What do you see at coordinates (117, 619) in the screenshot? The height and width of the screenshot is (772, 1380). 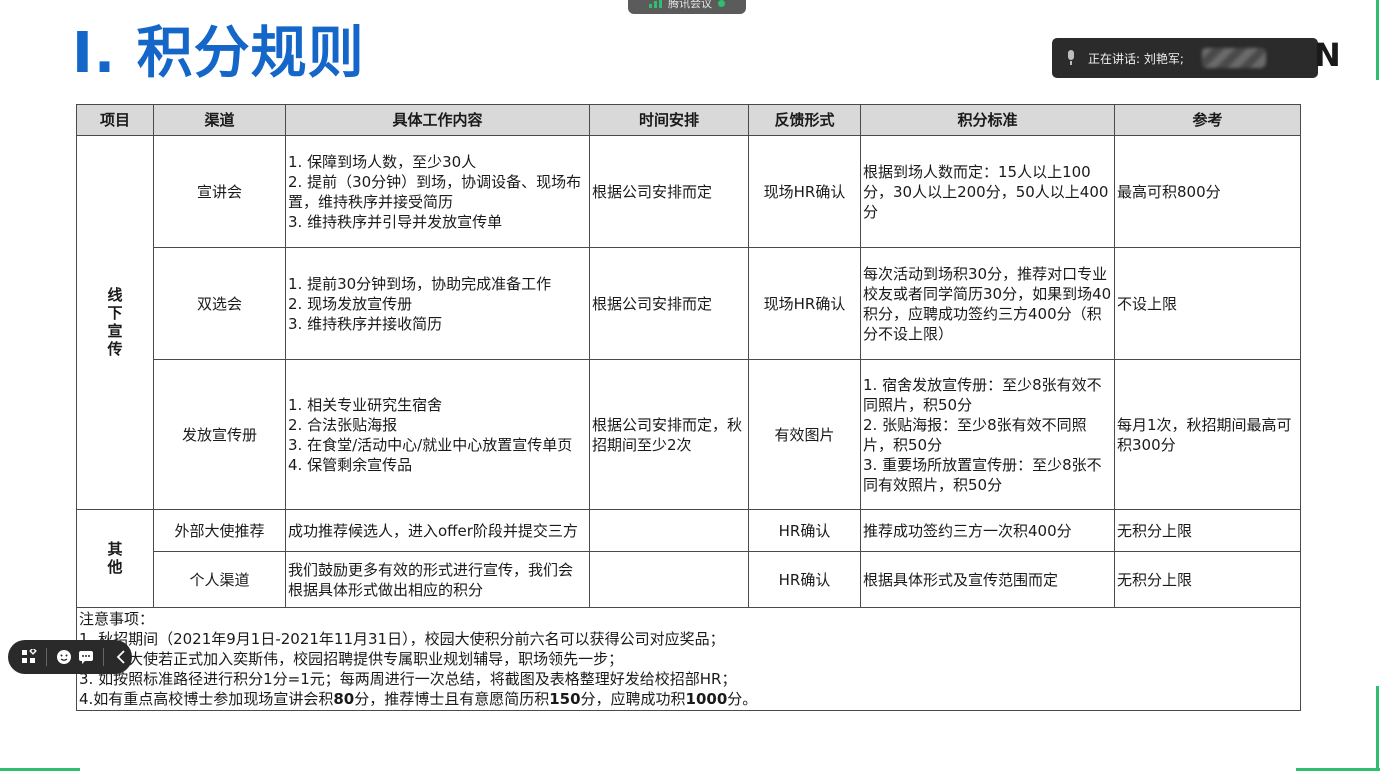 I see `notes-heading: 注意事项：` at bounding box center [117, 619].